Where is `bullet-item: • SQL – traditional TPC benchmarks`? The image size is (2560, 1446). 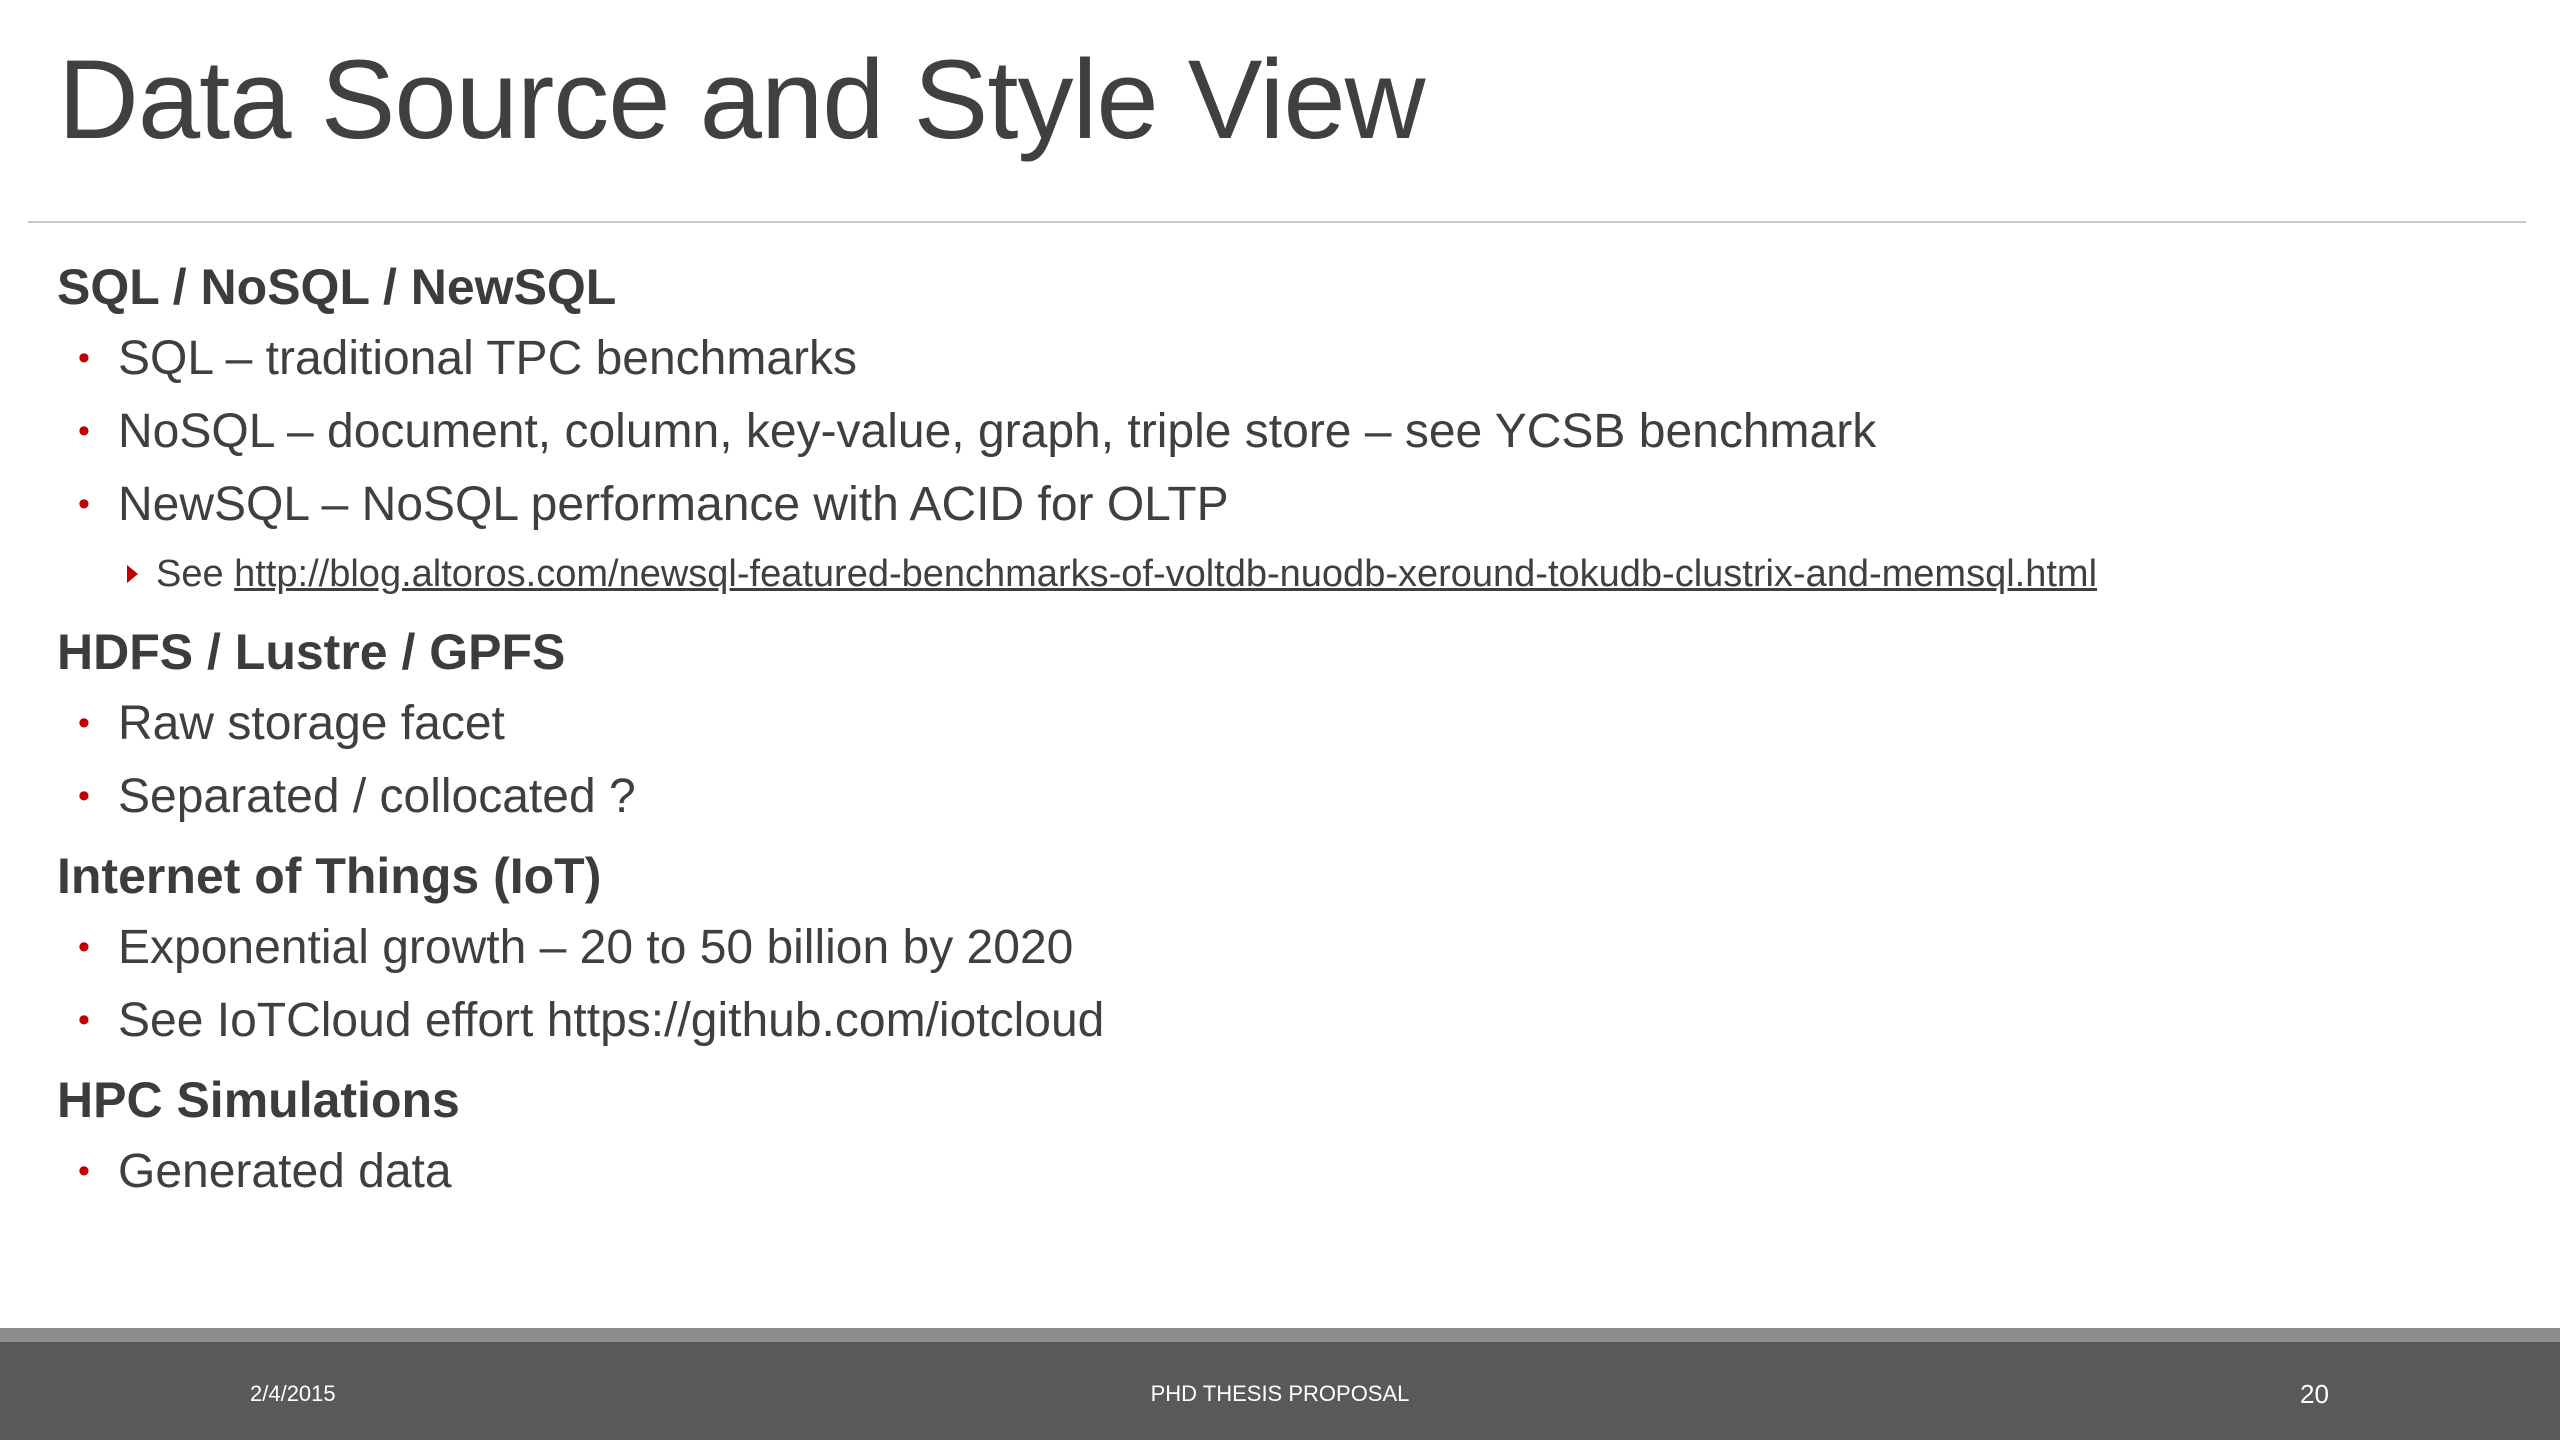
bullet-item: • SQL – traditional TPC benchmarks is located at coordinates (1277, 358).